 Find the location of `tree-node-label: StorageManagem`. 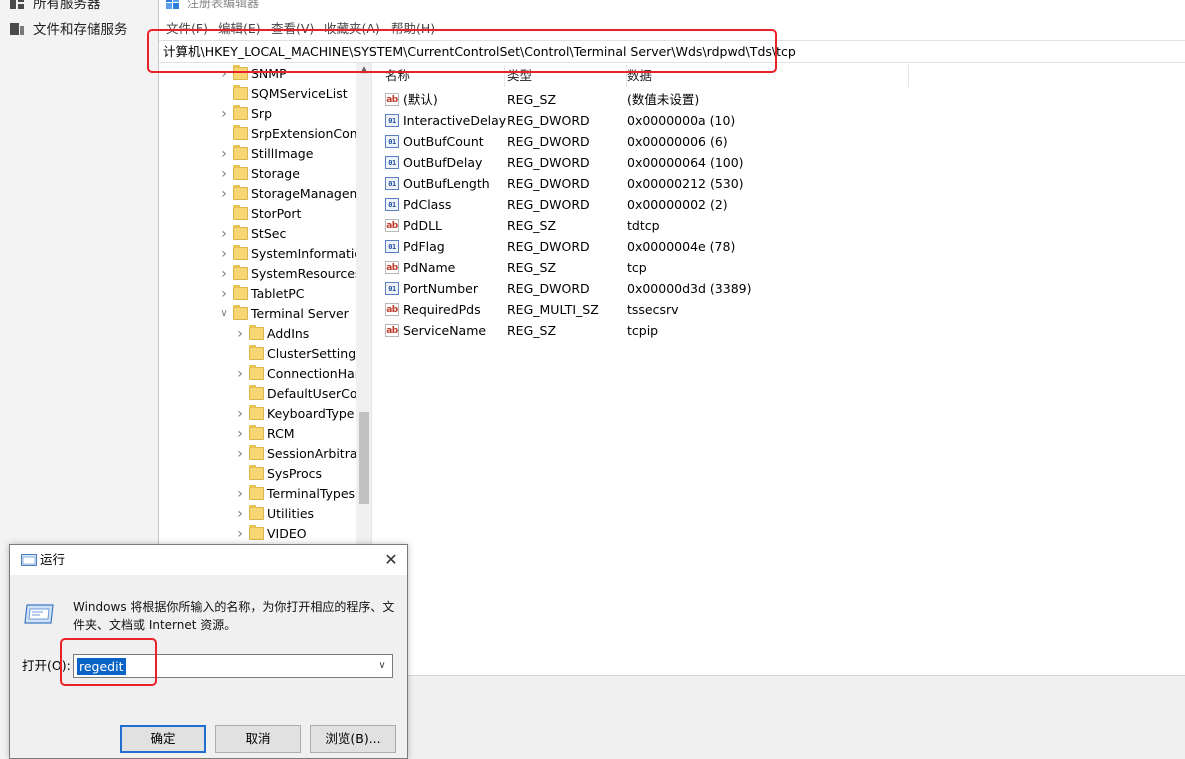

tree-node-label: StorageManagem is located at coordinates (306, 193).